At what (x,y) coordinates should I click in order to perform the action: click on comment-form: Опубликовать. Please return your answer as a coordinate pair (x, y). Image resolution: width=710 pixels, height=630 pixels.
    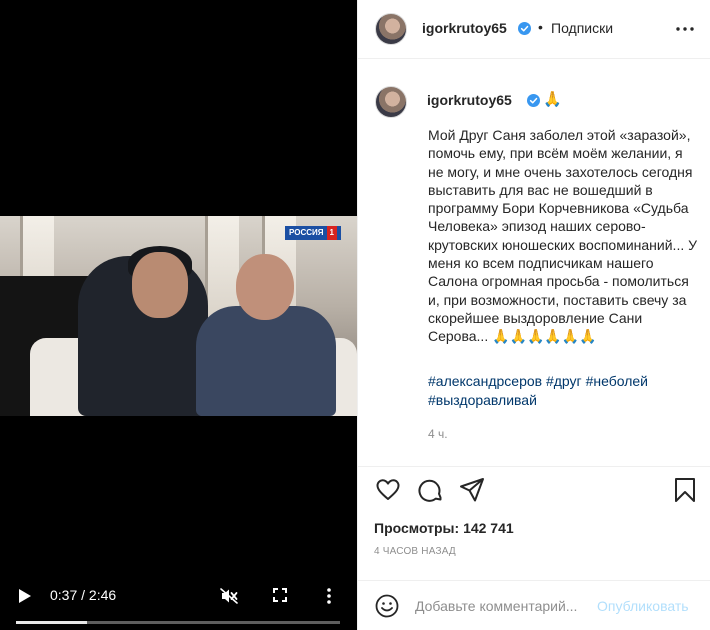
    Looking at the image, I should click on (534, 605).